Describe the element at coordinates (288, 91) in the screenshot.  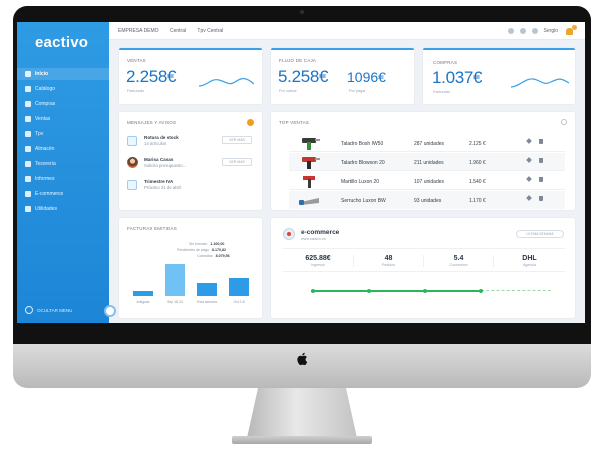
I see `kpi-subtitle-receivable: Por cobrar` at that location.